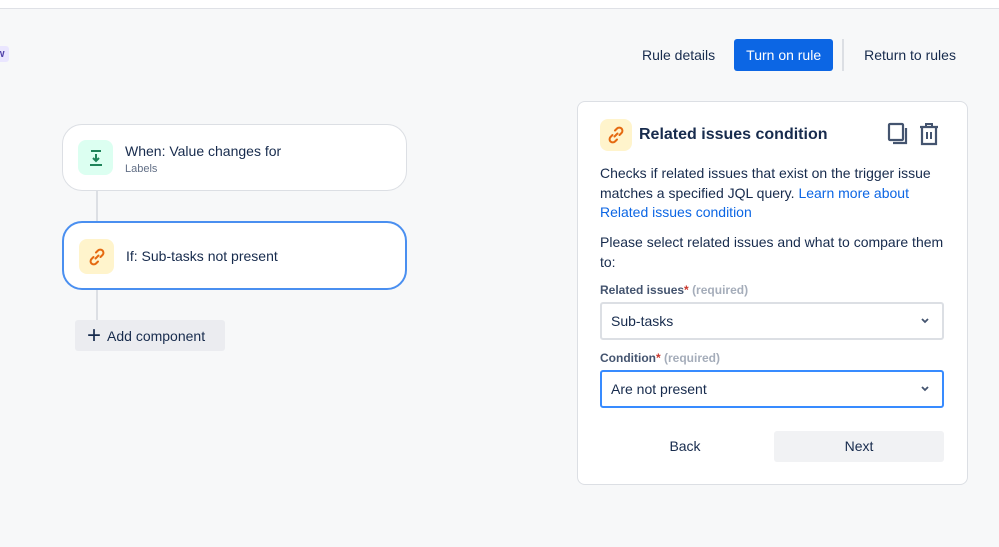 Image resolution: width=999 pixels, height=547 pixels. I want to click on next-button: Next, so click(859, 446).